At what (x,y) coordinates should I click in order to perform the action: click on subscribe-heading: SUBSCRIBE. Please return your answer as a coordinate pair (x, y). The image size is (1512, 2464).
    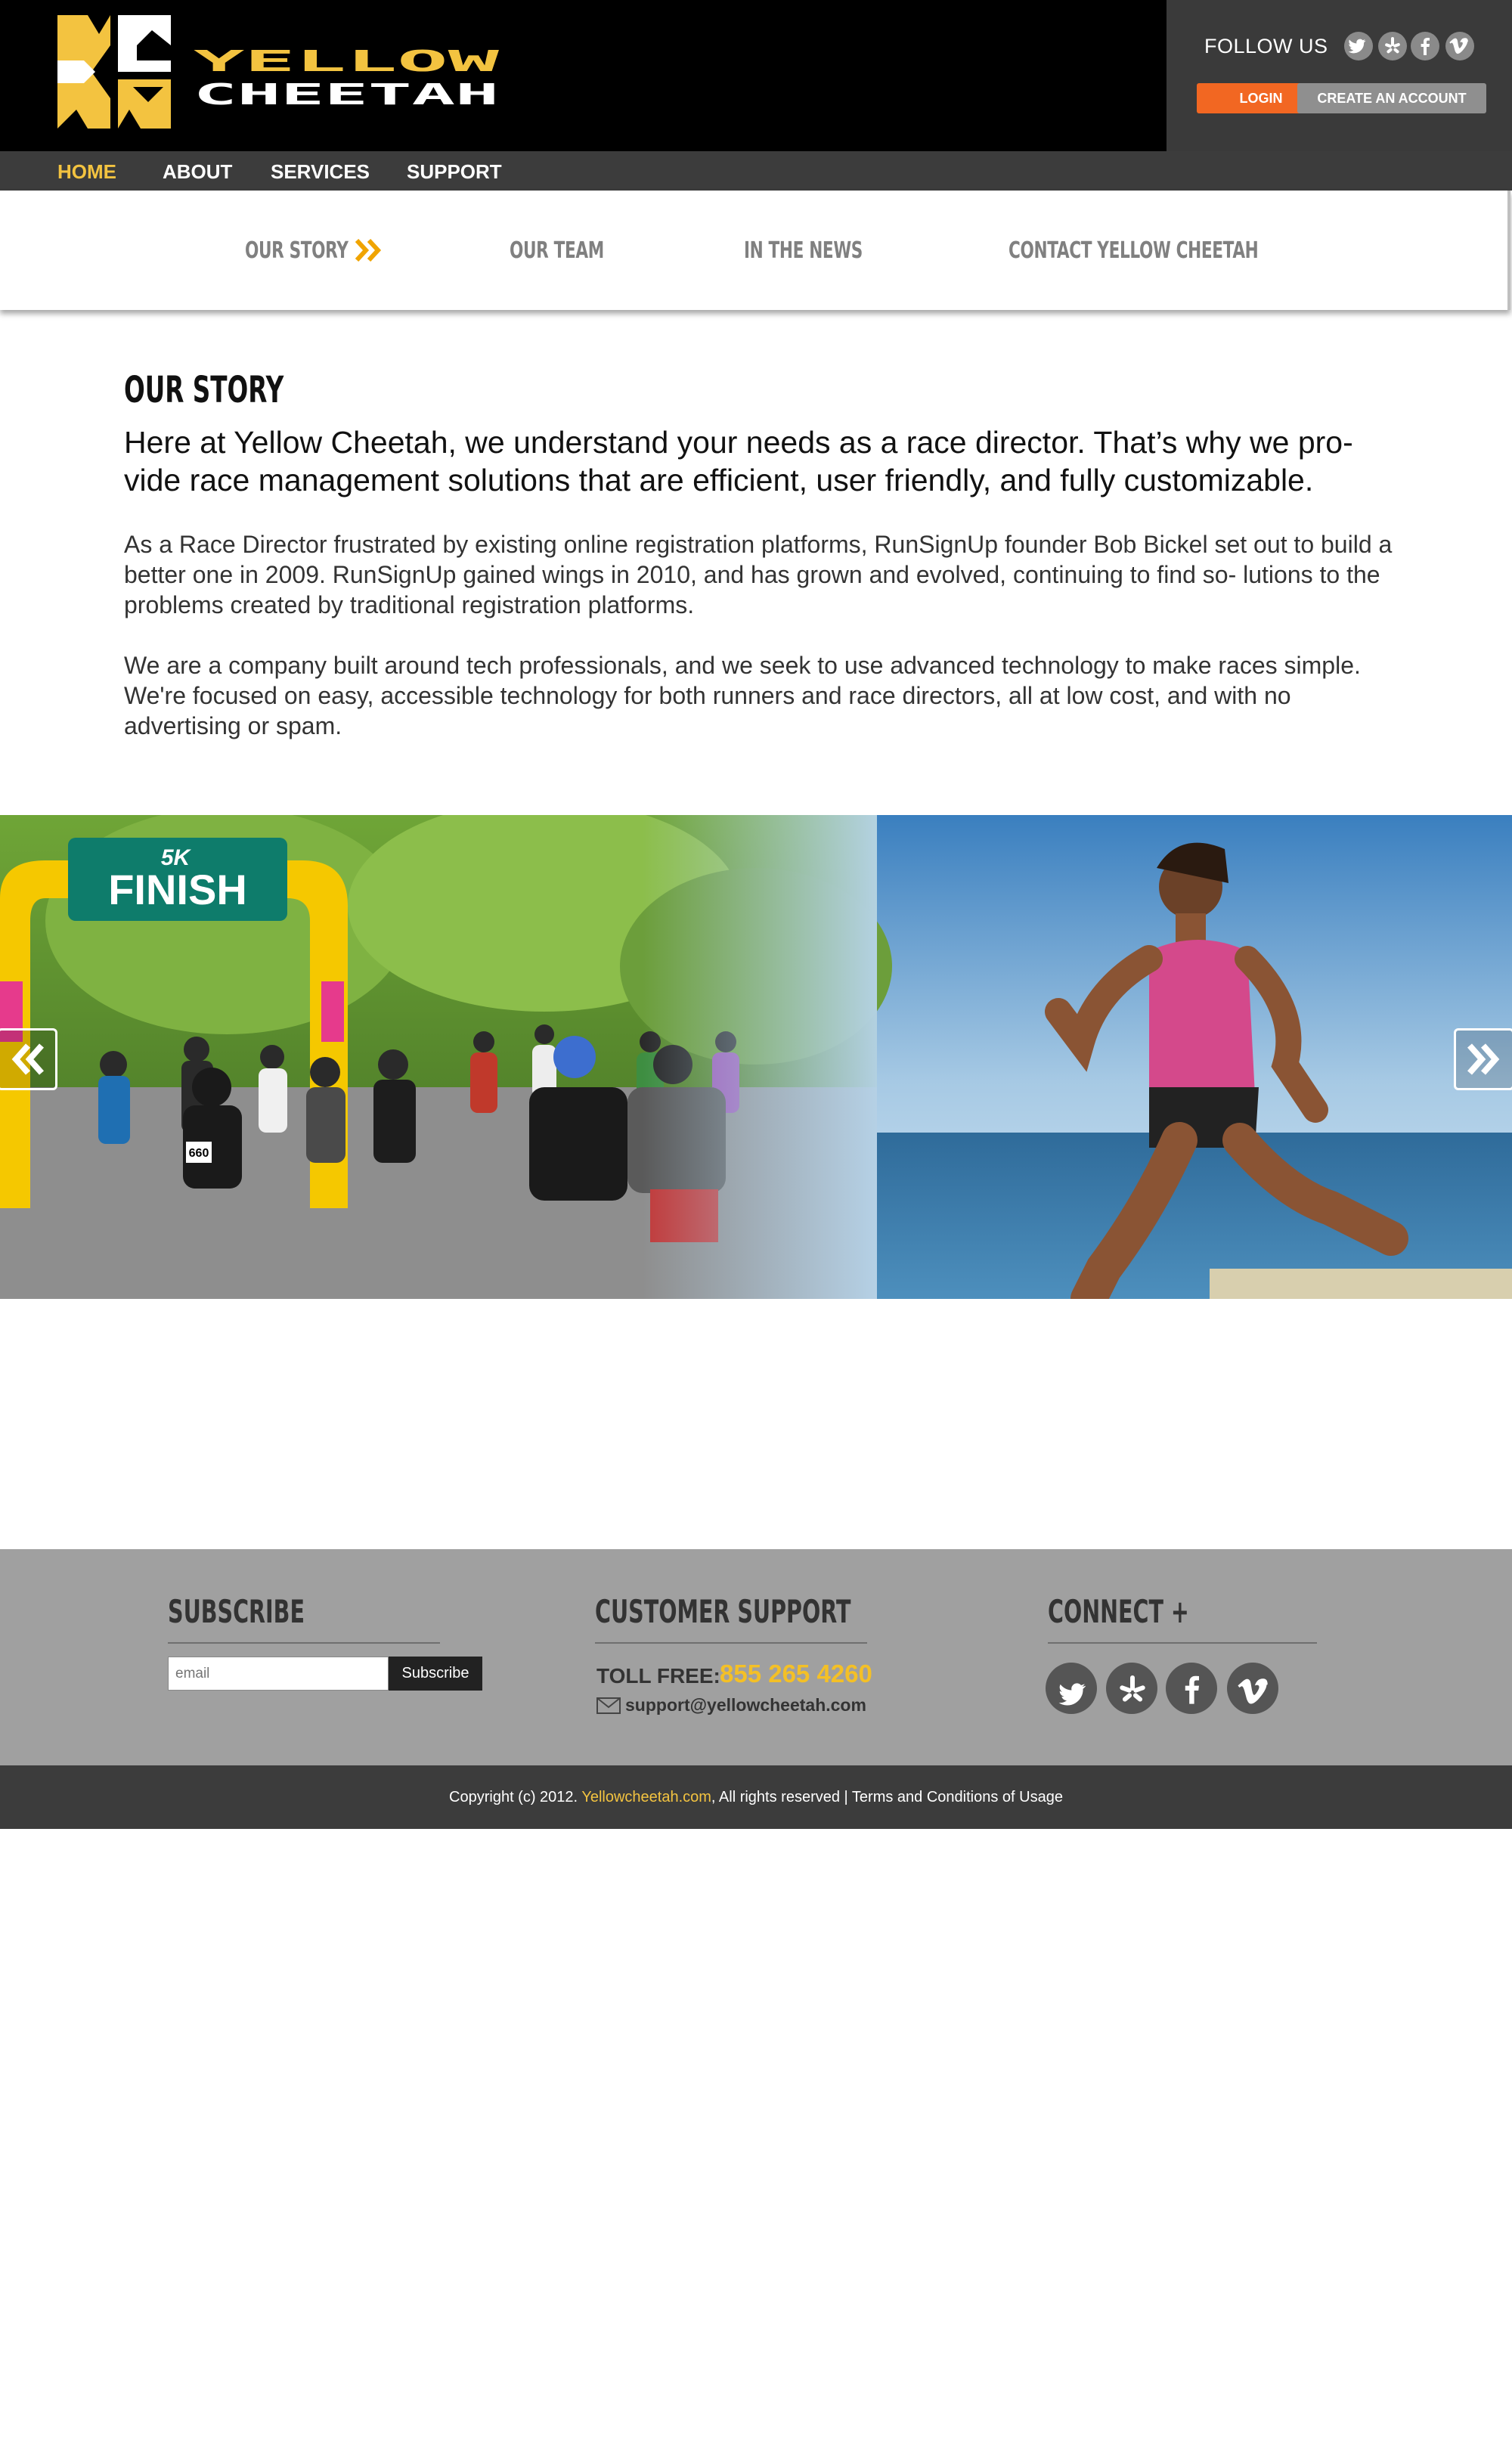
    Looking at the image, I should click on (237, 1611).